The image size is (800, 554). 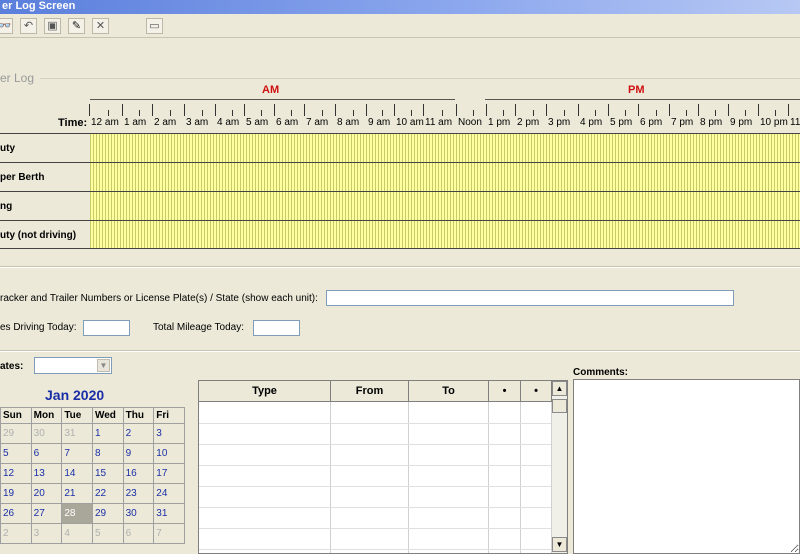 I want to click on undo-icon: ↶, so click(x=28, y=26).